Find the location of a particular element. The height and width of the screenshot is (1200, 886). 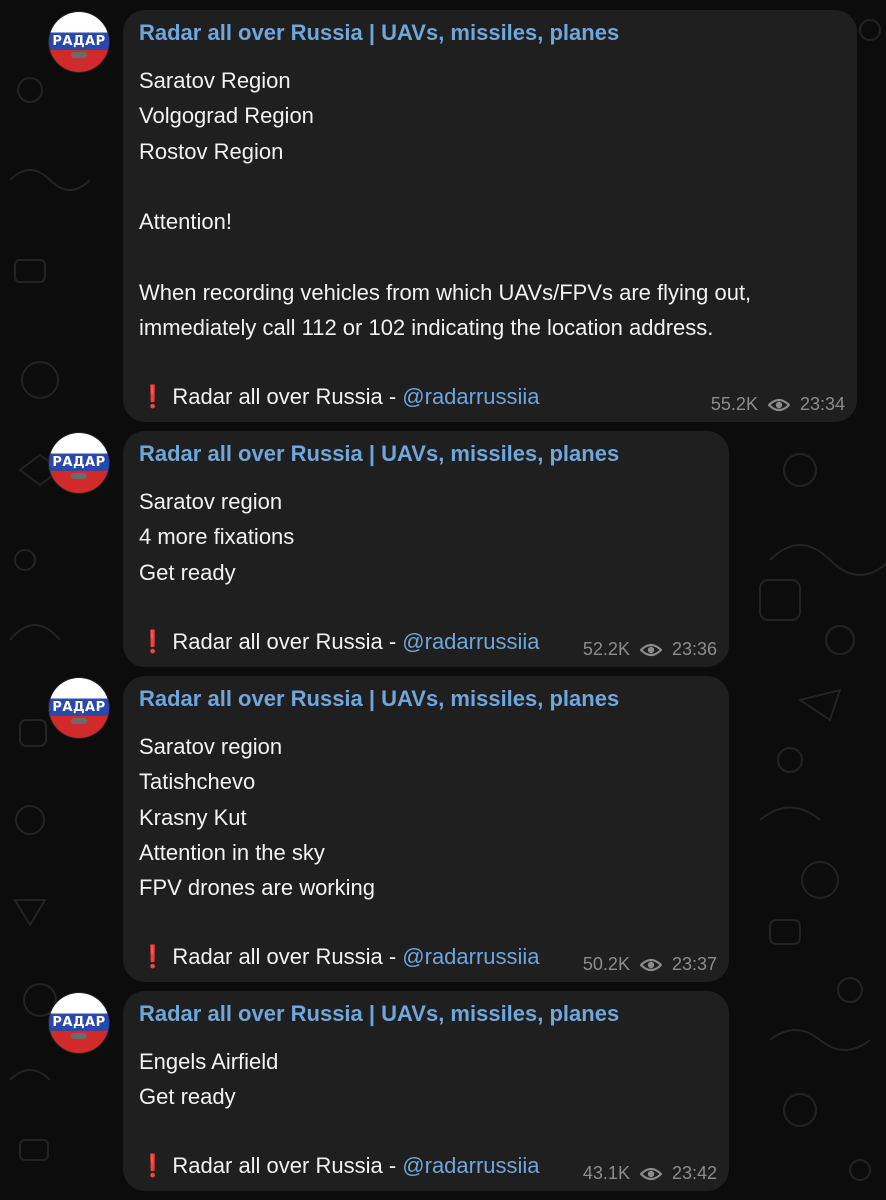

message-time: 23:37 is located at coordinates (694, 964).